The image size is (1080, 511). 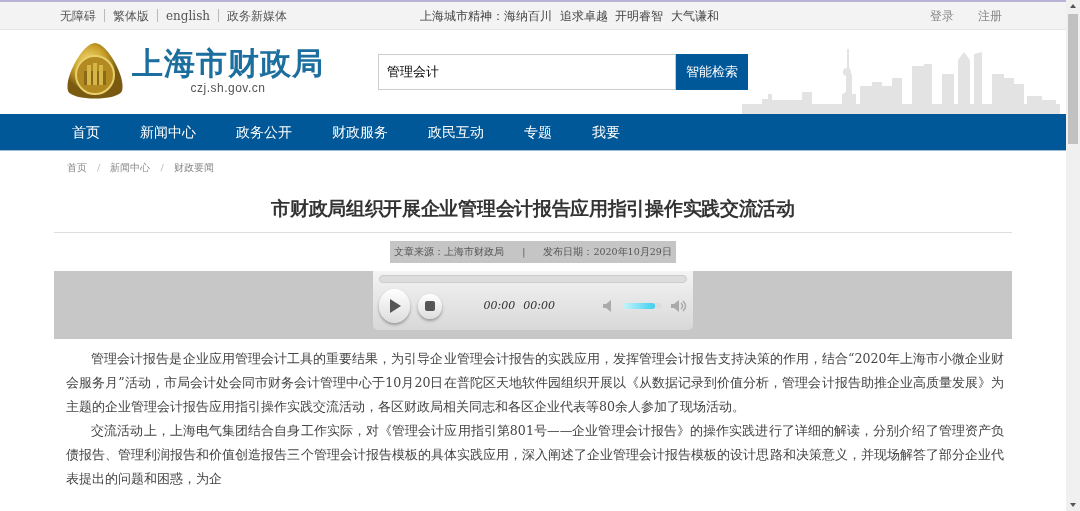 What do you see at coordinates (456, 132) in the screenshot?
I see `nav-item: 政民互动` at bounding box center [456, 132].